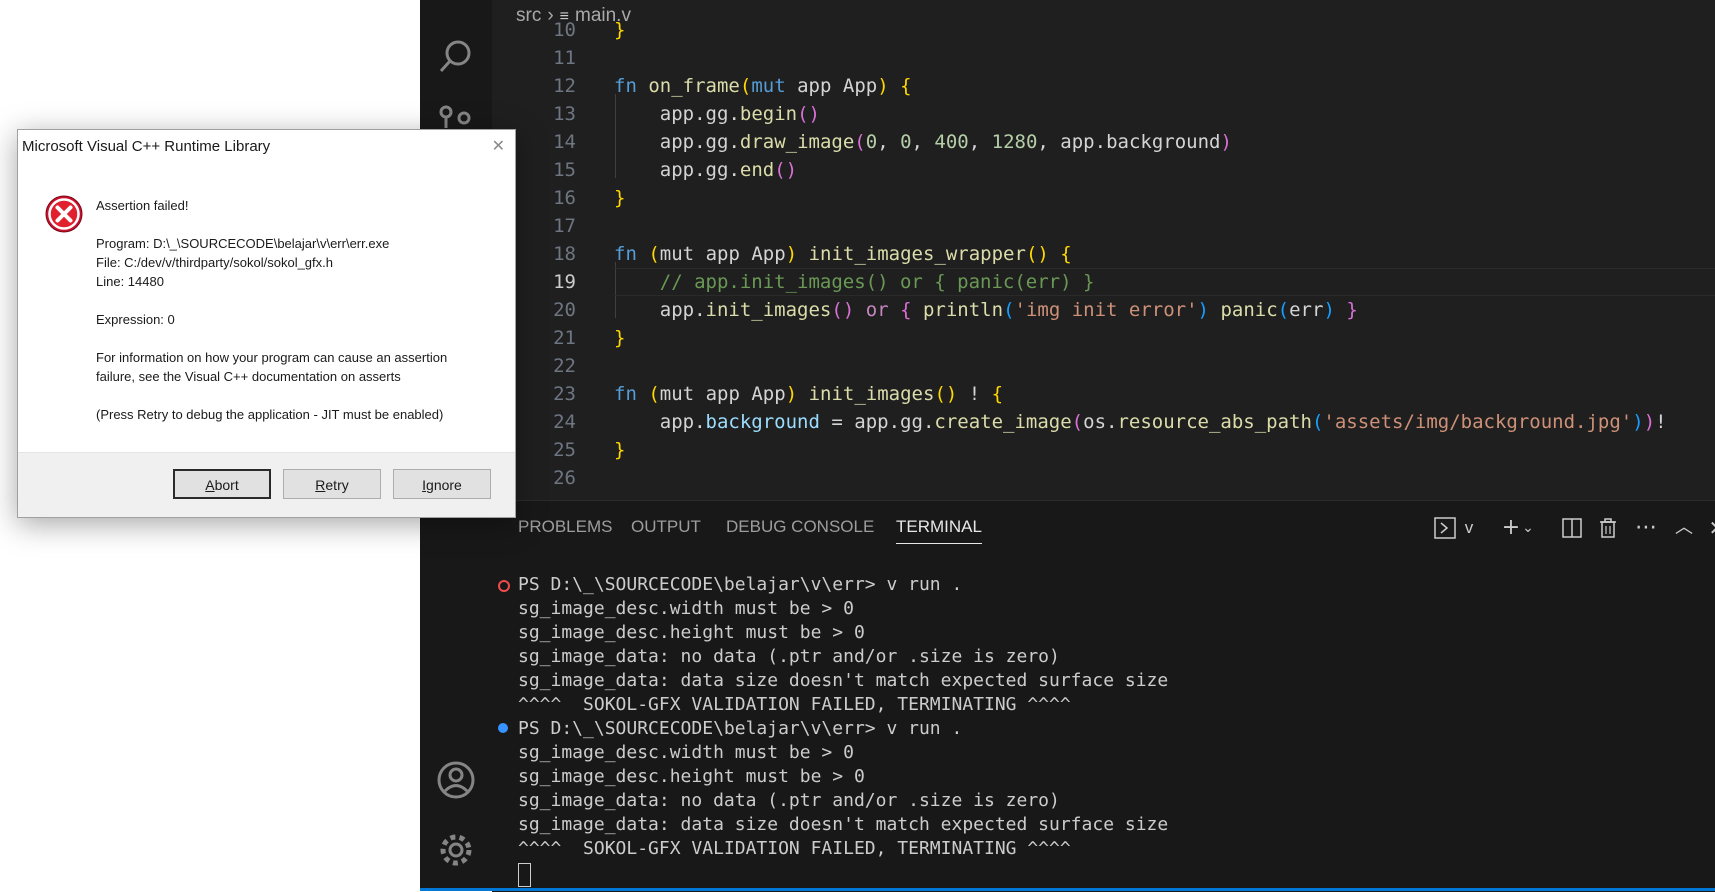  What do you see at coordinates (503, 728) in the screenshot?
I see `command-running-icon` at bounding box center [503, 728].